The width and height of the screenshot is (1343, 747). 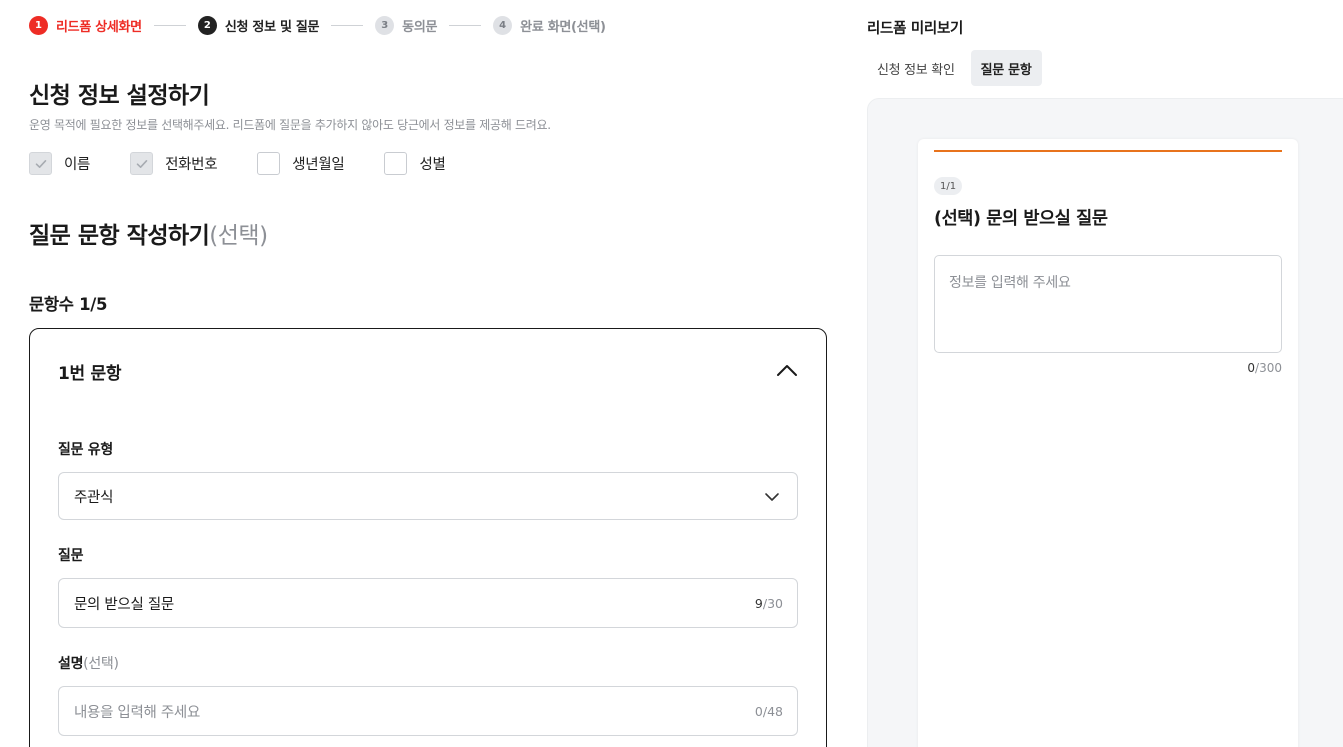 I want to click on preview-progress-bar, so click(x=1108, y=151).